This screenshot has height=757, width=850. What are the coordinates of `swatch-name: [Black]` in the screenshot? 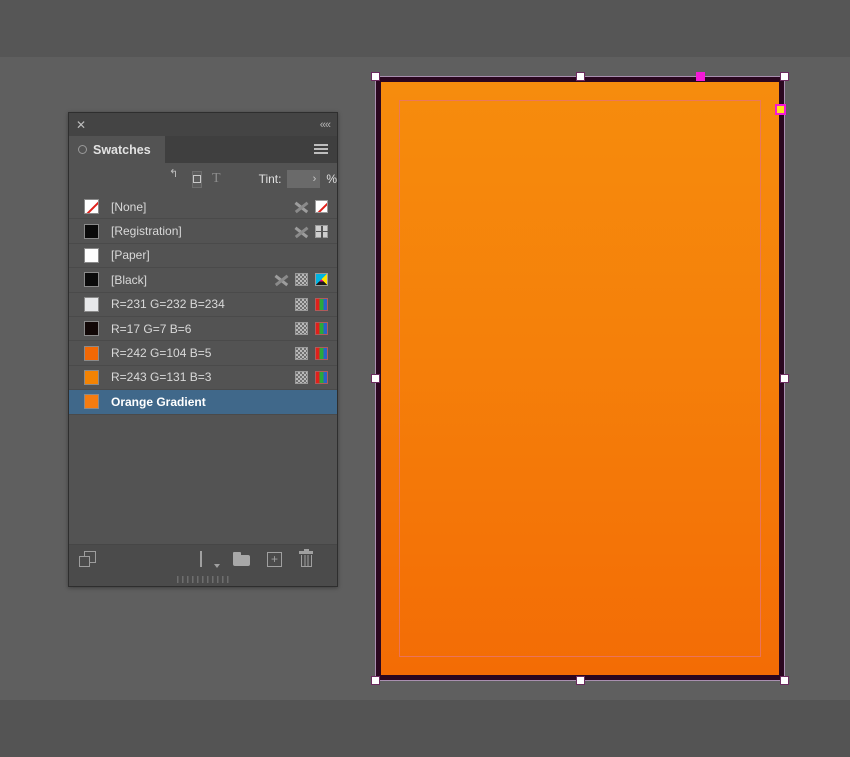 It's located at (129, 279).